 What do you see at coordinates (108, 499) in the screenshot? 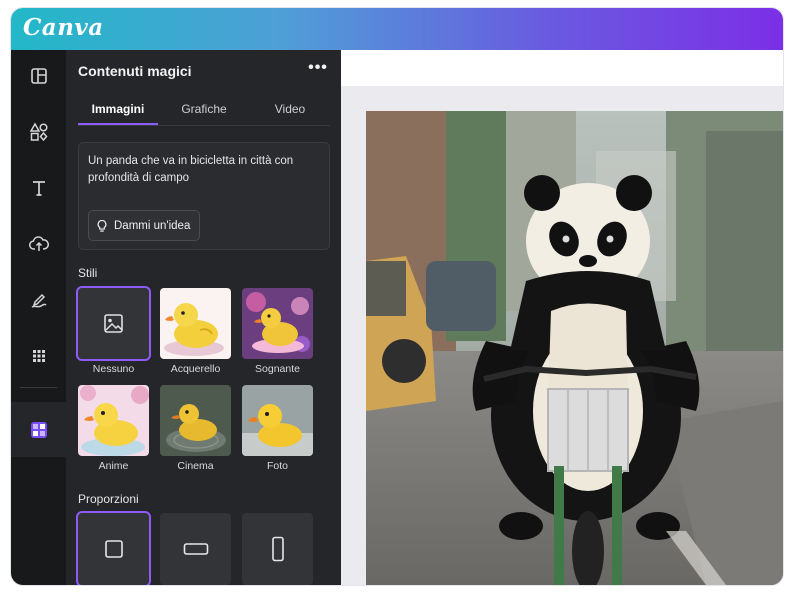
I see `ratios-heading: Proporzioni` at bounding box center [108, 499].